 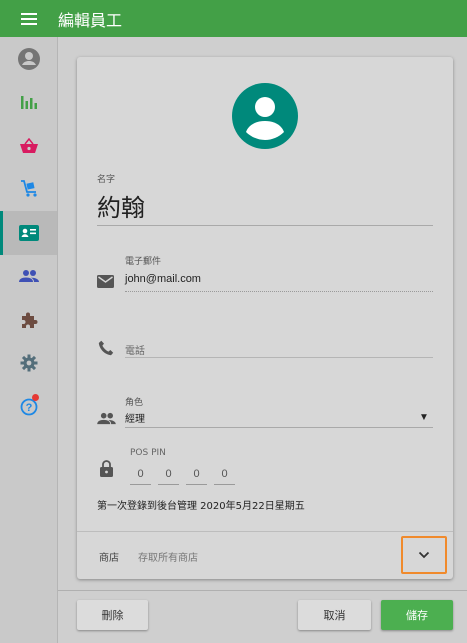 What do you see at coordinates (143, 262) in the screenshot?
I see `email-label: 電子郵件` at bounding box center [143, 262].